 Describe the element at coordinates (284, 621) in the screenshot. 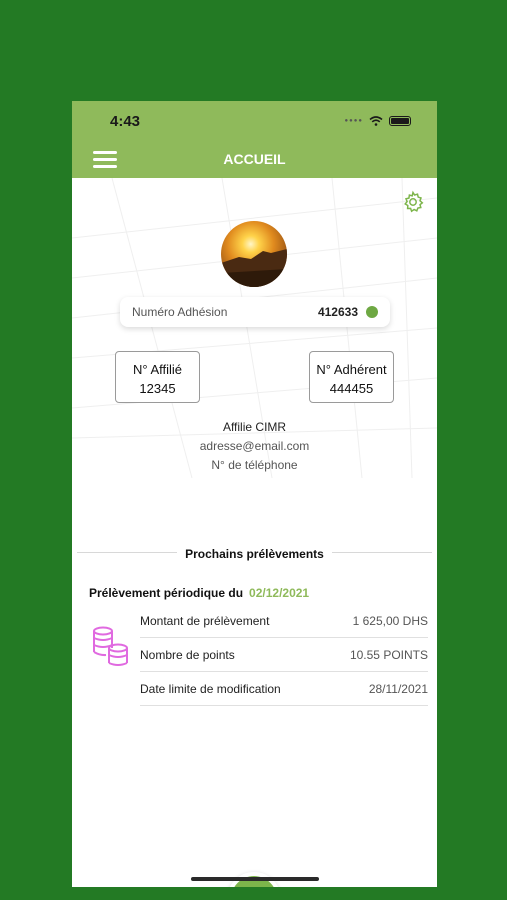

I see `list-item: Montant de prélèvement 1 625,00 DHS` at that location.